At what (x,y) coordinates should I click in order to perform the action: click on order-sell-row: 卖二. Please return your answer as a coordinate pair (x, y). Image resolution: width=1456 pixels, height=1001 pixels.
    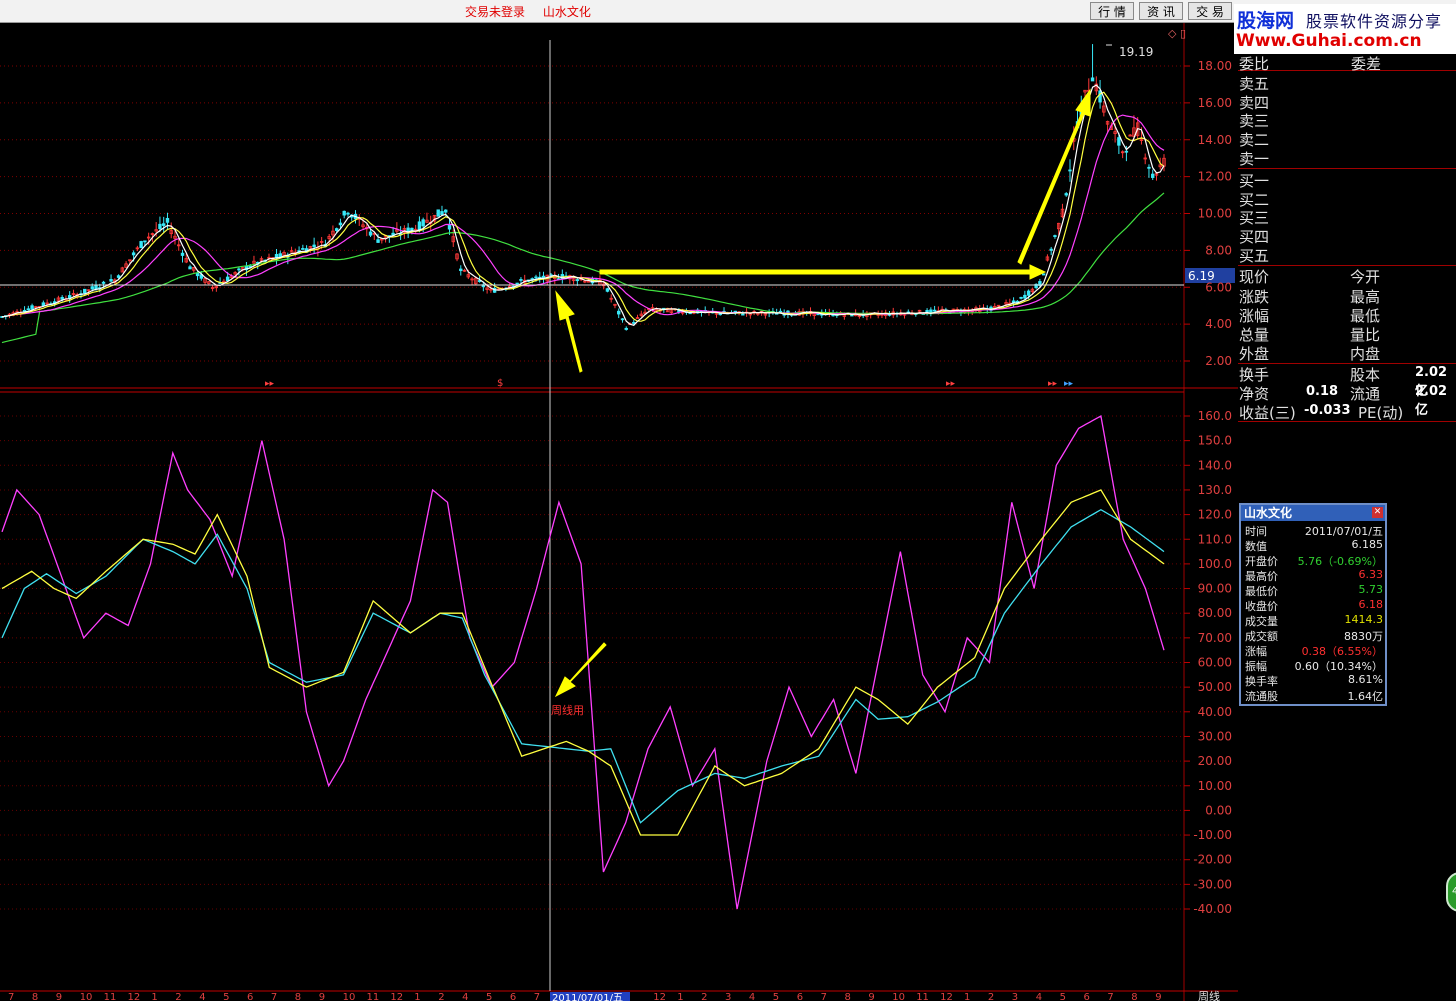
    Looking at the image, I should click on (1347, 139).